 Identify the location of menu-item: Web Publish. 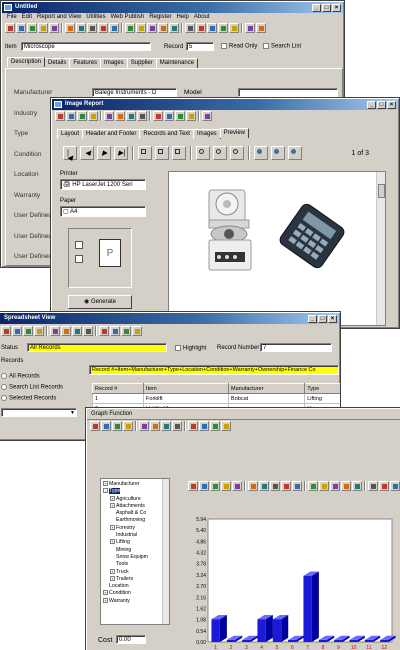
(128, 17).